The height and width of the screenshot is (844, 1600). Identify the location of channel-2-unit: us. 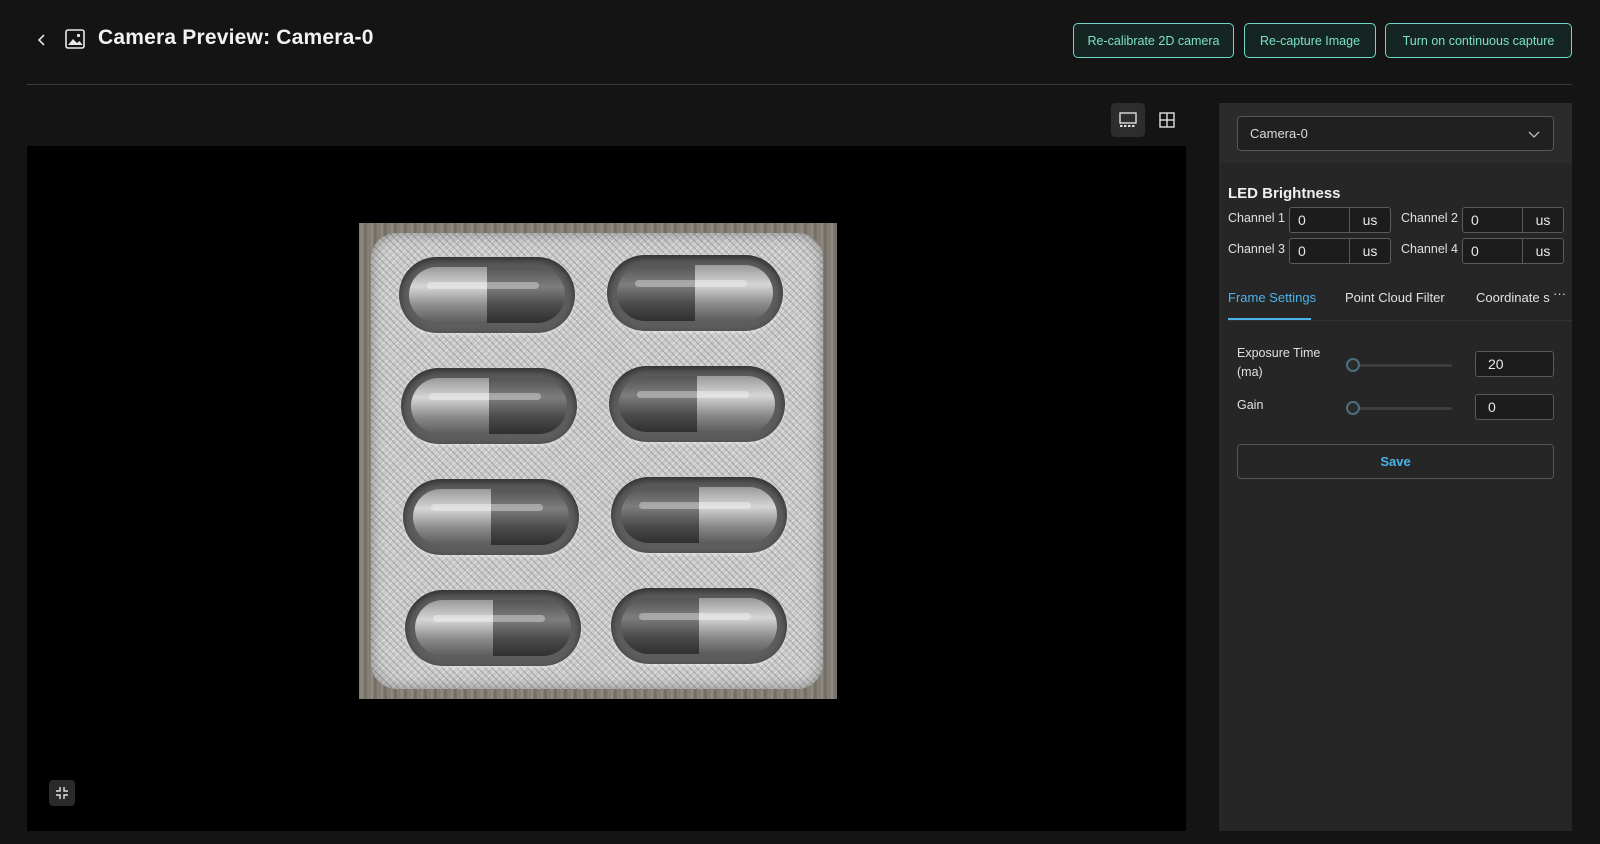
(1543, 220).